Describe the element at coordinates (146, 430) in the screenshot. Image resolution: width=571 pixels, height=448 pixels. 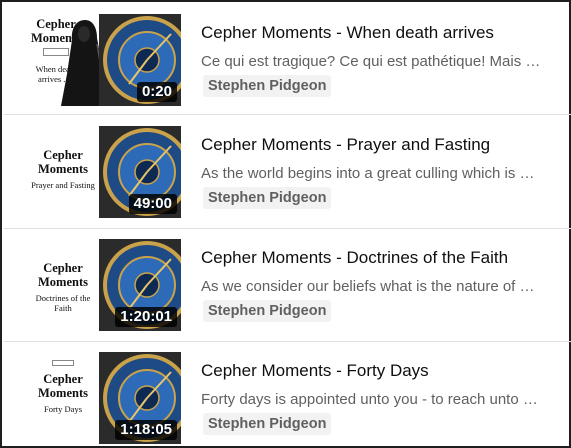
I see `duration-badge: 1:18:05` at that location.